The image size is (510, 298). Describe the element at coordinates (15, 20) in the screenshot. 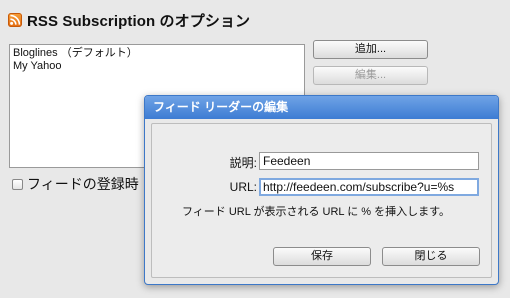

I see `rss-feed-icon` at that location.